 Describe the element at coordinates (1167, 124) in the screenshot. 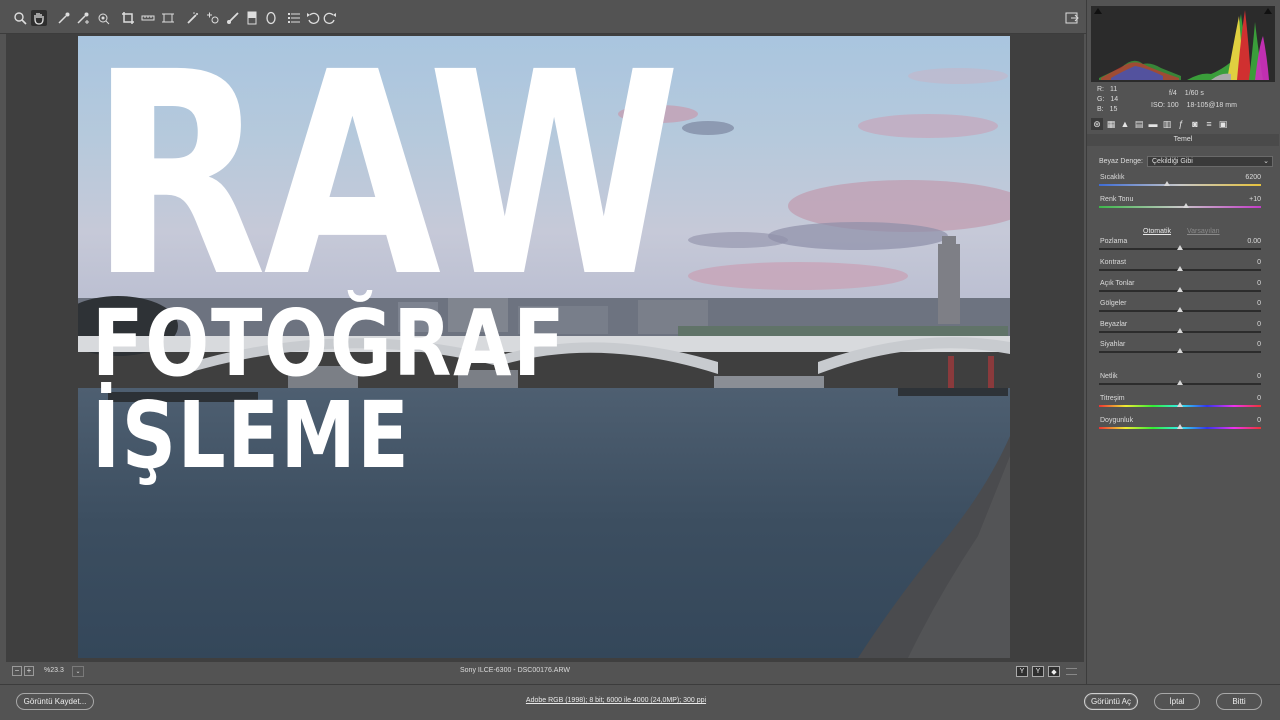

I see `tab-lens-icon: ▥` at that location.